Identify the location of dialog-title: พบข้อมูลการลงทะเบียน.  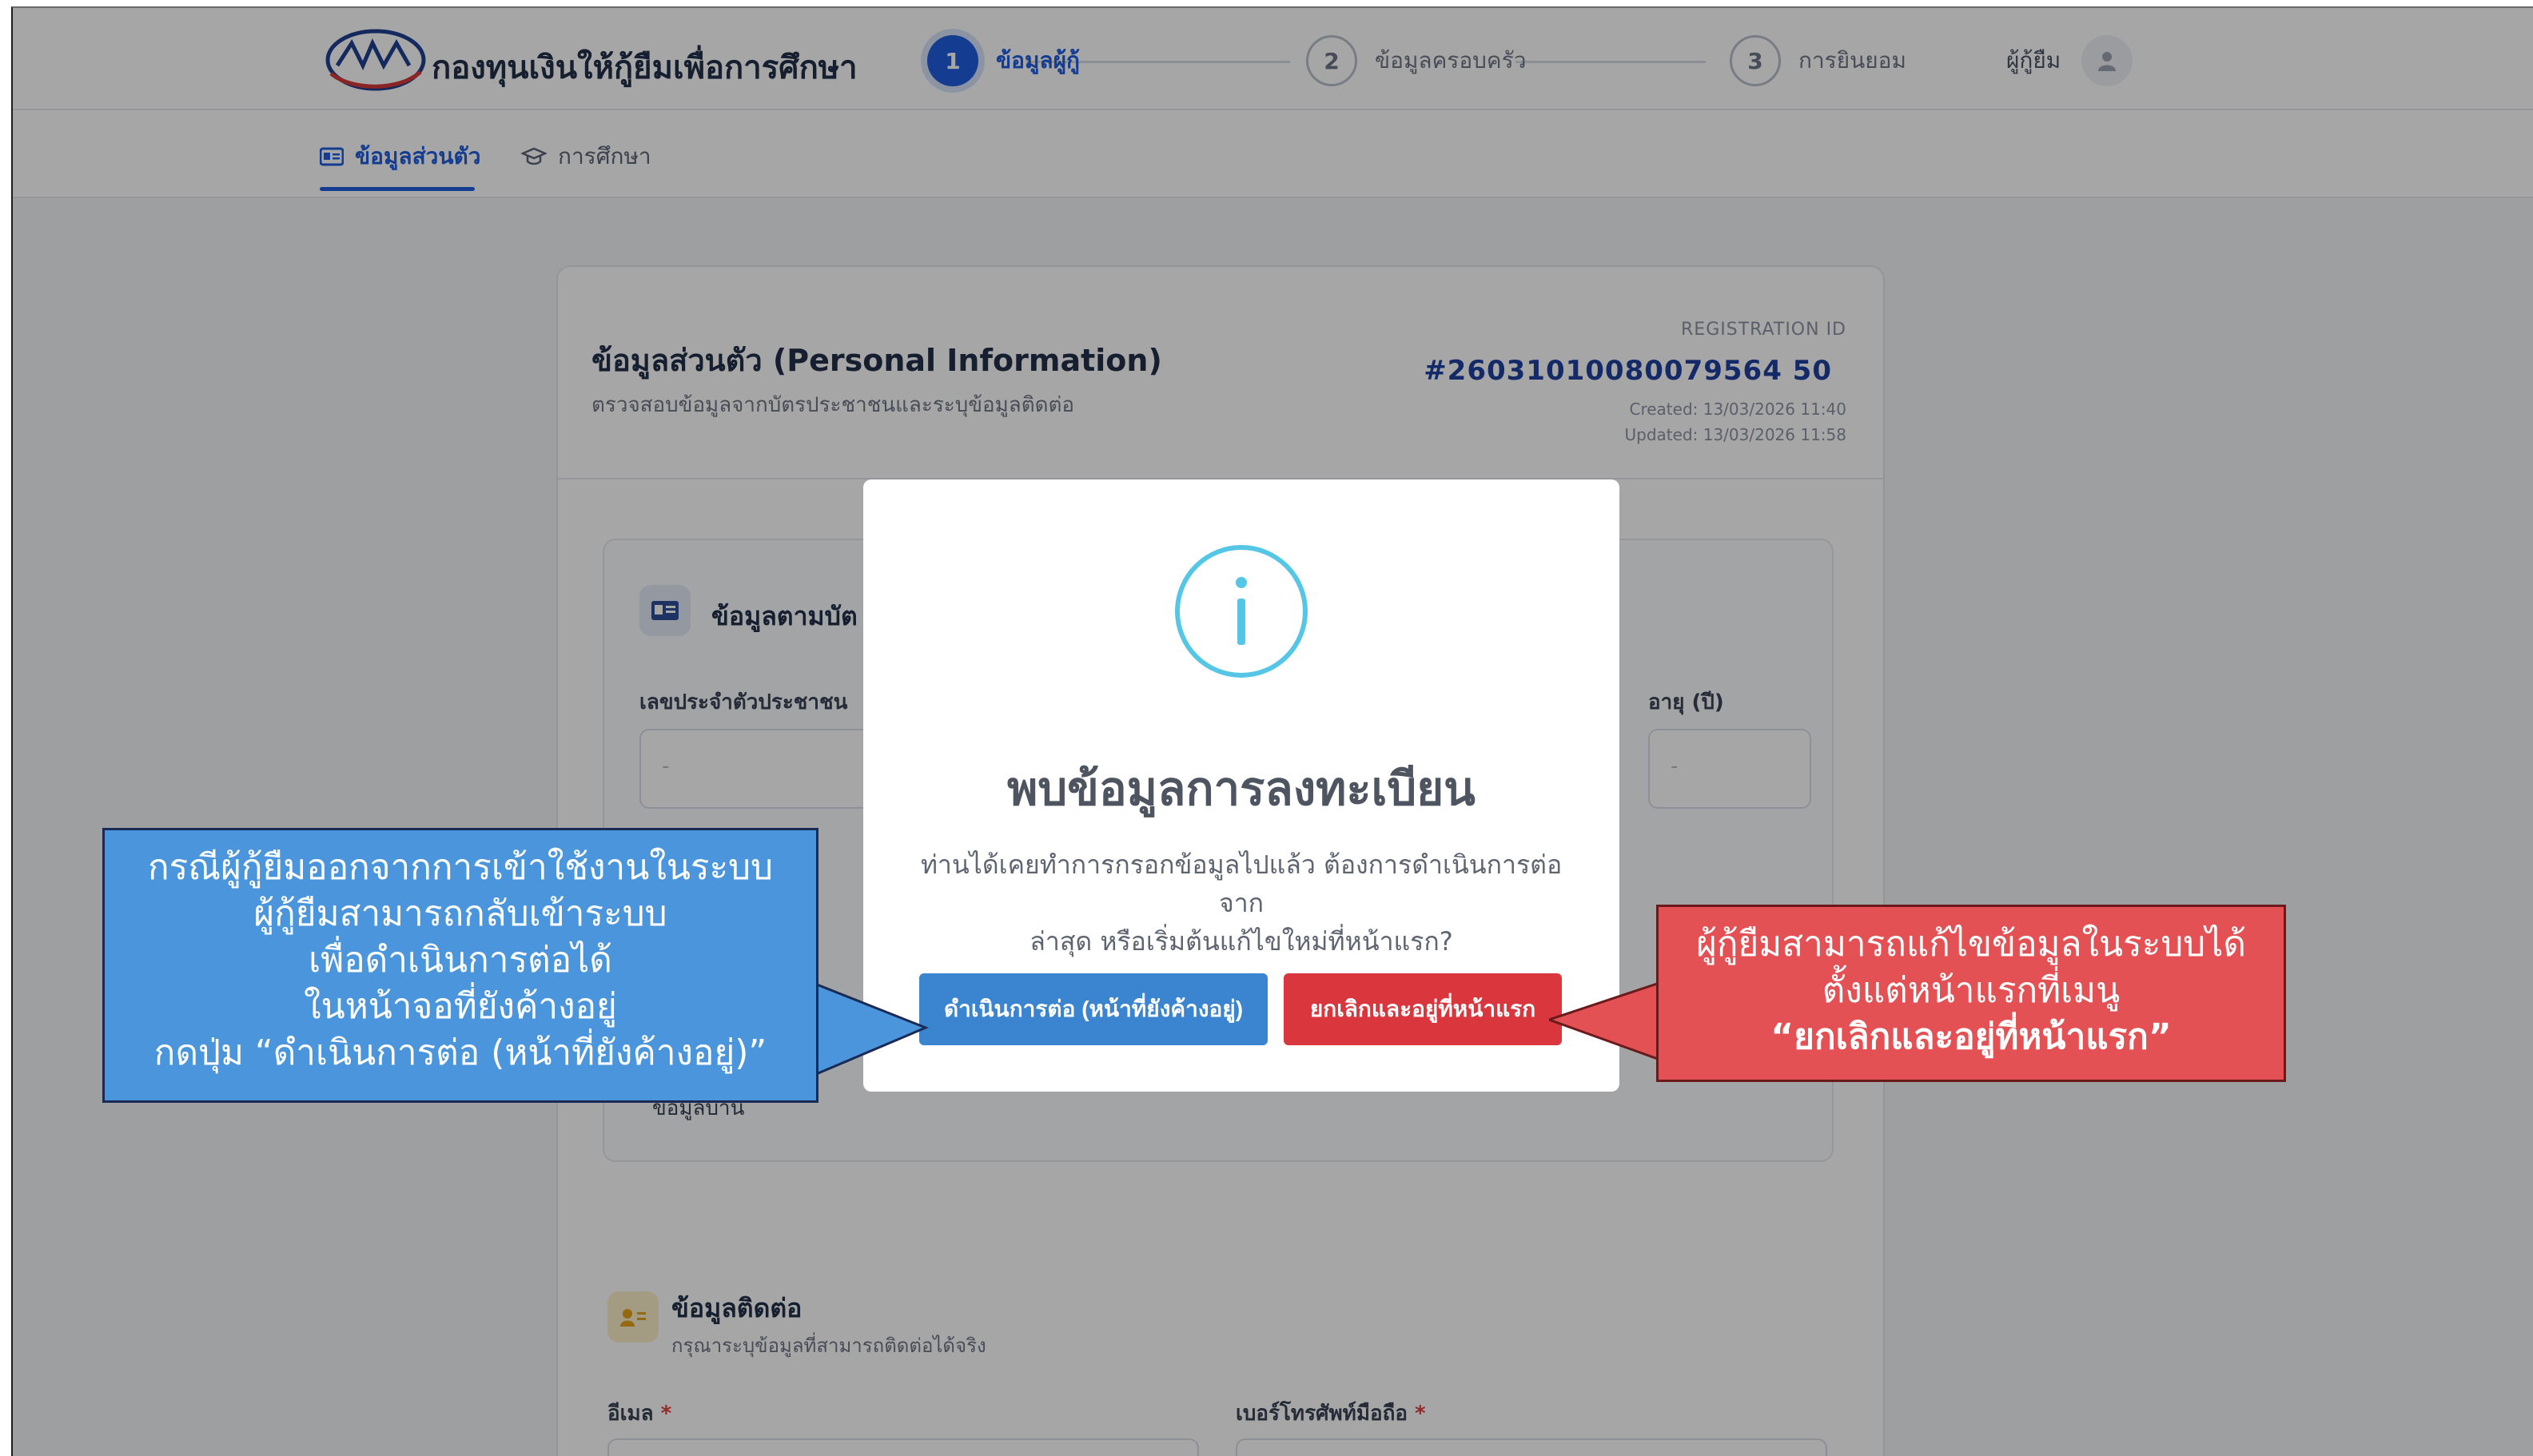
(1241, 789).